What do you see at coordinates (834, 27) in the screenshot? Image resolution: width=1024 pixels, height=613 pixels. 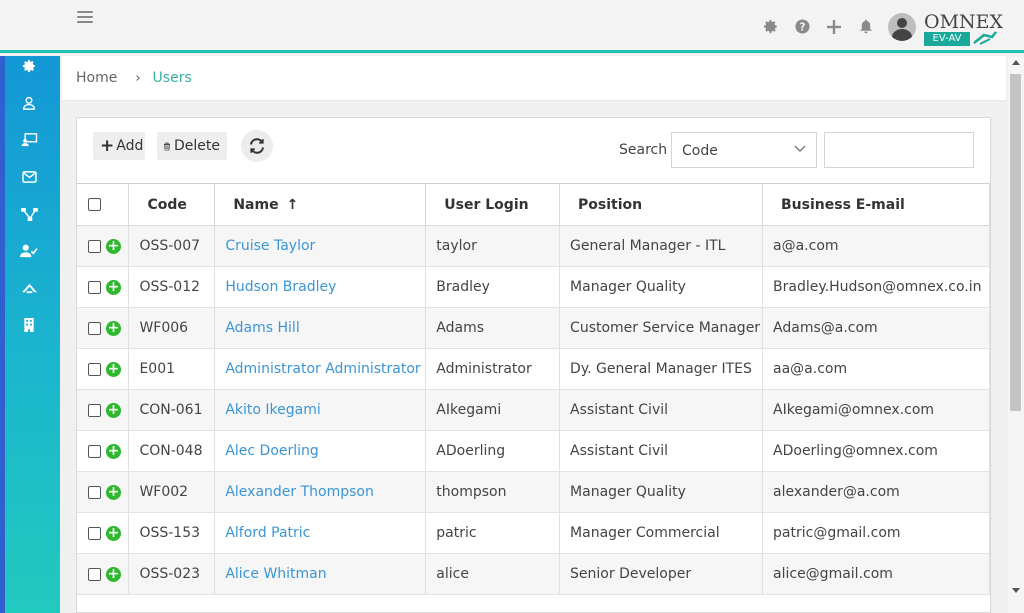 I see `plus-icon` at bounding box center [834, 27].